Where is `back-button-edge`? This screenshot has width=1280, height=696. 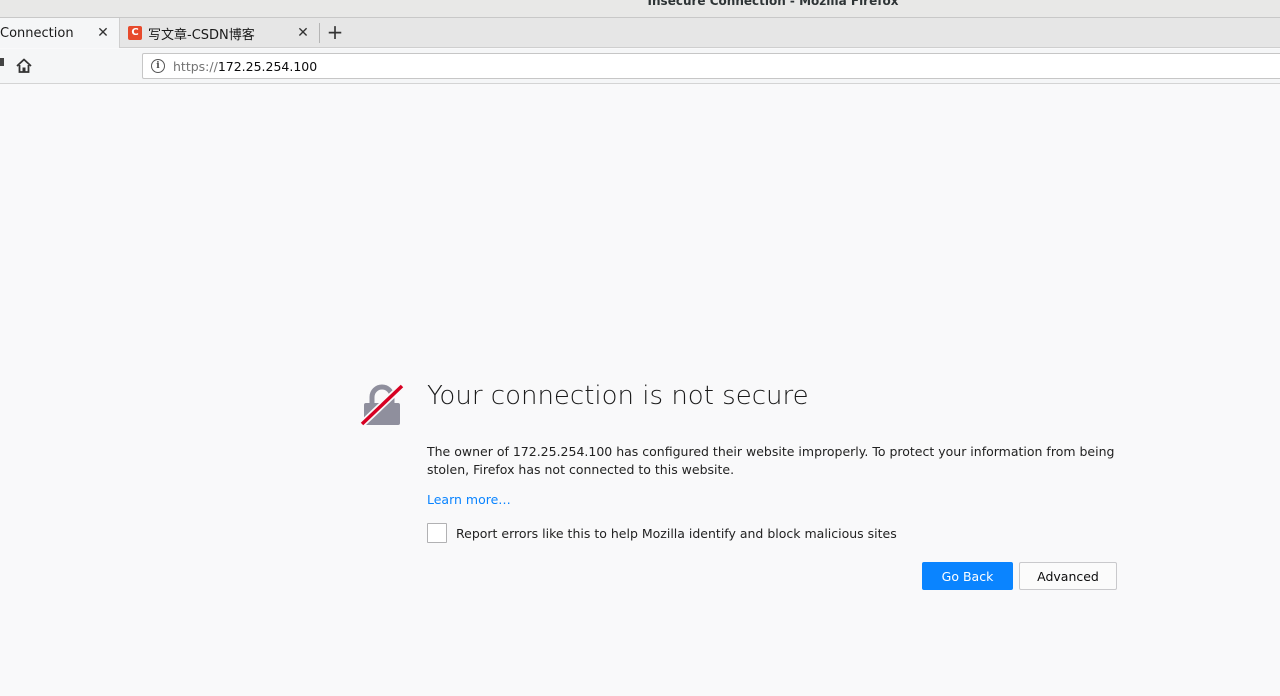 back-button-edge is located at coordinates (2, 62).